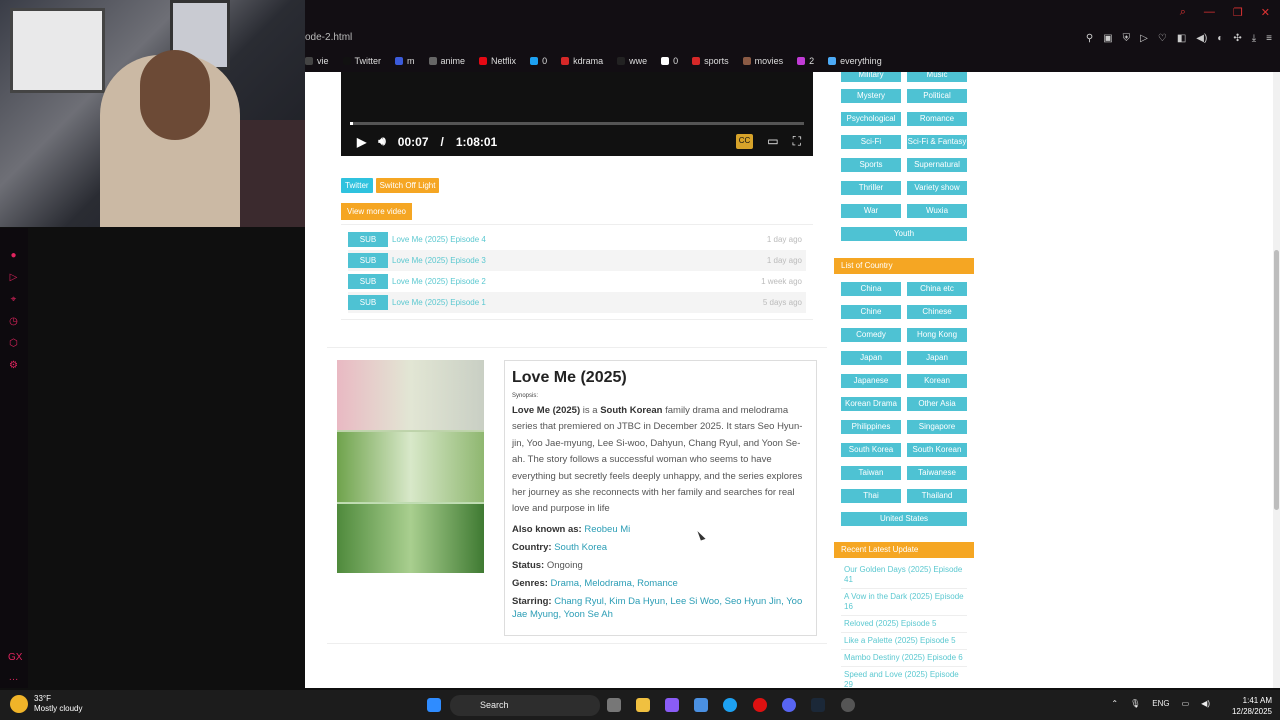 The image size is (1280, 720). I want to click on country-button: United States, so click(904, 519).